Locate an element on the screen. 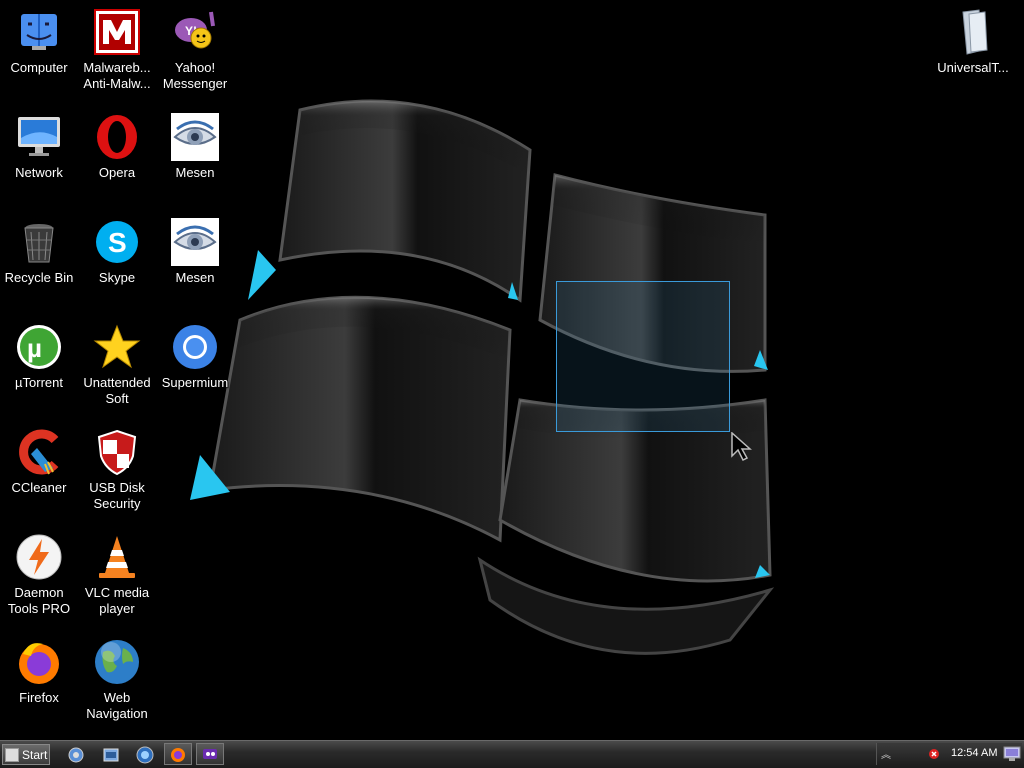  opera-icon is located at coordinates (117, 137).